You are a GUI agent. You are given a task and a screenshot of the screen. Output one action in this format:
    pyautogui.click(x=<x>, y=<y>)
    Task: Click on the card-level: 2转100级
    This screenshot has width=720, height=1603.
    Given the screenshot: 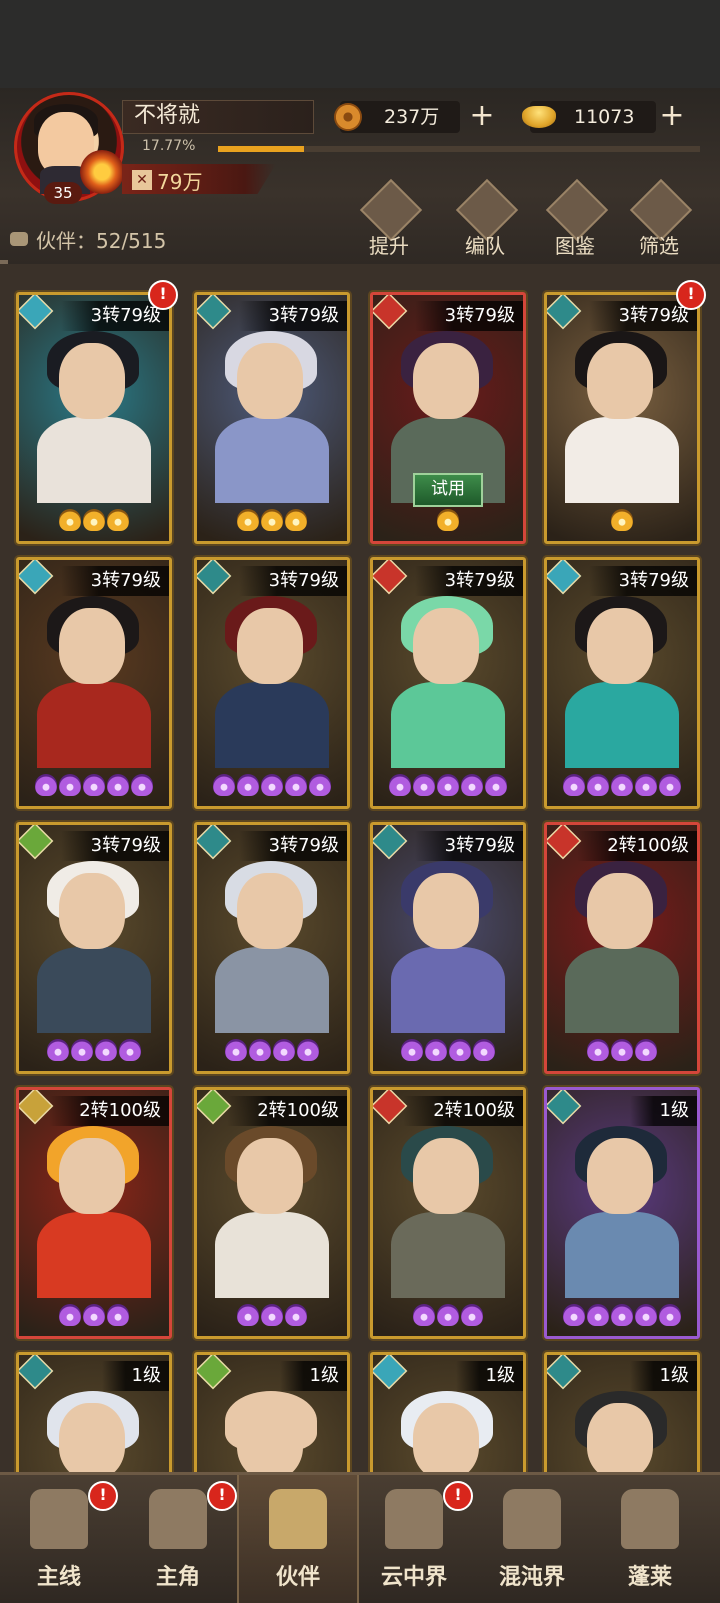 What is the action you would take?
    pyautogui.click(x=637, y=846)
    